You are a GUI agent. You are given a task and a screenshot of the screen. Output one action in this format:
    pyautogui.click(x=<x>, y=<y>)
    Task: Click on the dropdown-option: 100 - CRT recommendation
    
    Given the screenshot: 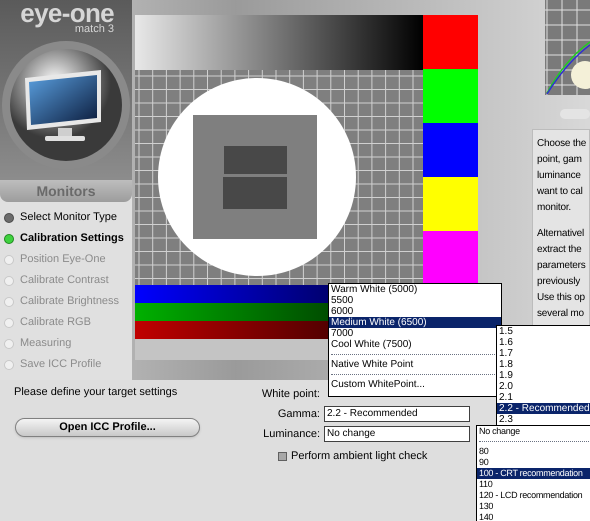 What is the action you would take?
    pyautogui.click(x=533, y=473)
    